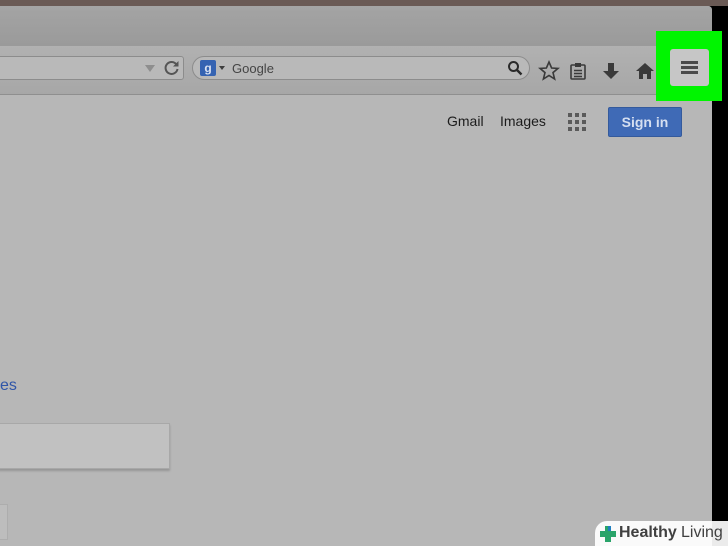  What do you see at coordinates (465, 121) in the screenshot?
I see `gmail-link: Gmail` at bounding box center [465, 121].